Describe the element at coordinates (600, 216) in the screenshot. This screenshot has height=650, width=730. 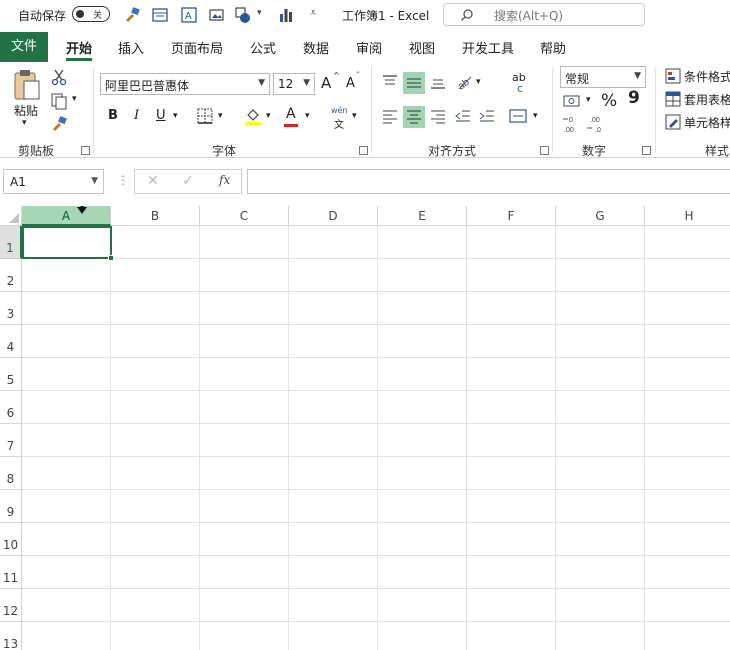
I see `column-header-g: G` at that location.